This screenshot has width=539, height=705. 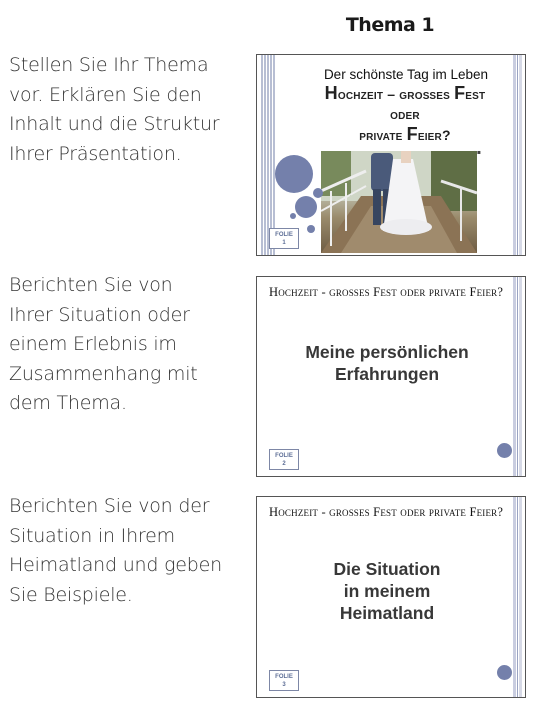 I want to click on title-line-3: private Feier?, so click(x=405, y=134).